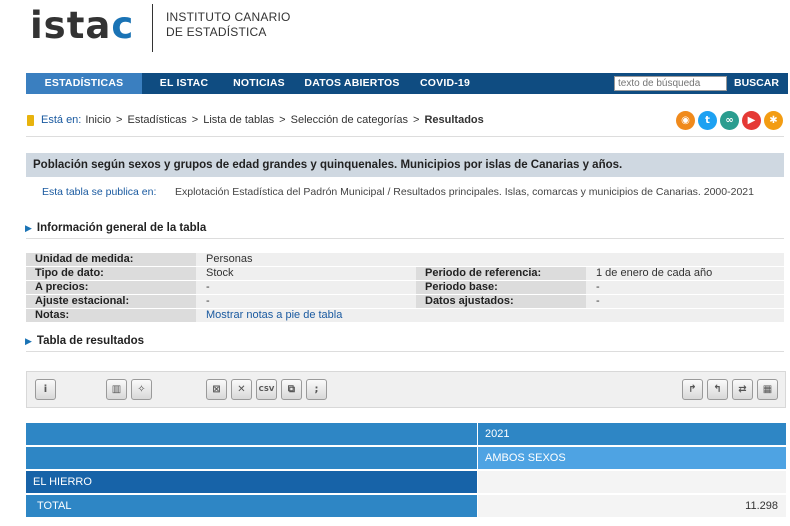  What do you see at coordinates (445, 83) in the screenshot?
I see `nav-covid-19: COVID-19` at bounding box center [445, 83].